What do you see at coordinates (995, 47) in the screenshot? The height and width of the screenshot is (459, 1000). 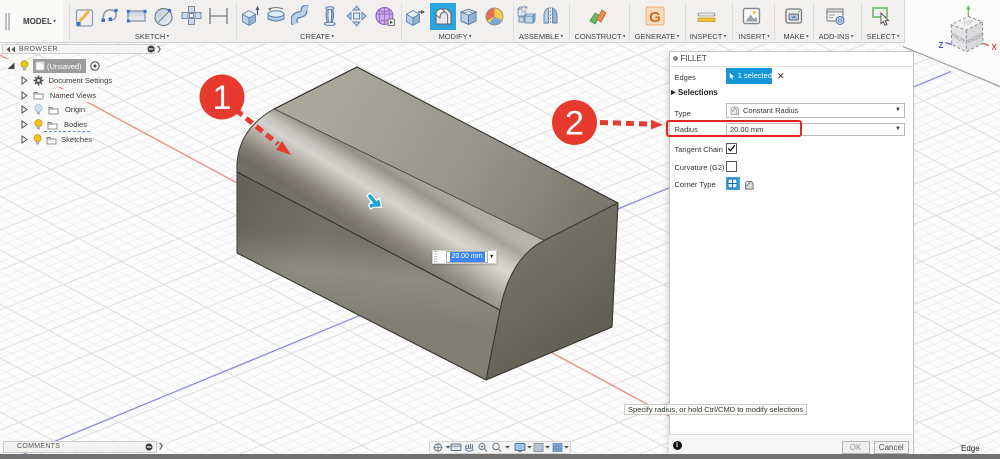 I see `svg-text: X` at bounding box center [995, 47].